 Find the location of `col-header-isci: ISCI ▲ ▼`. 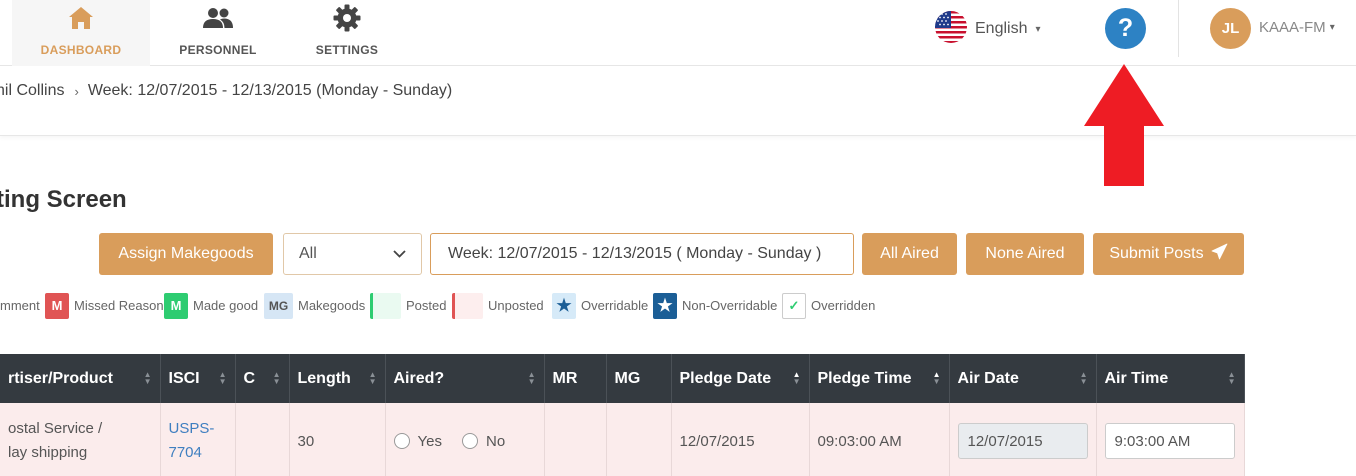

col-header-isci: ISCI ▲ ▼ is located at coordinates (198, 378).